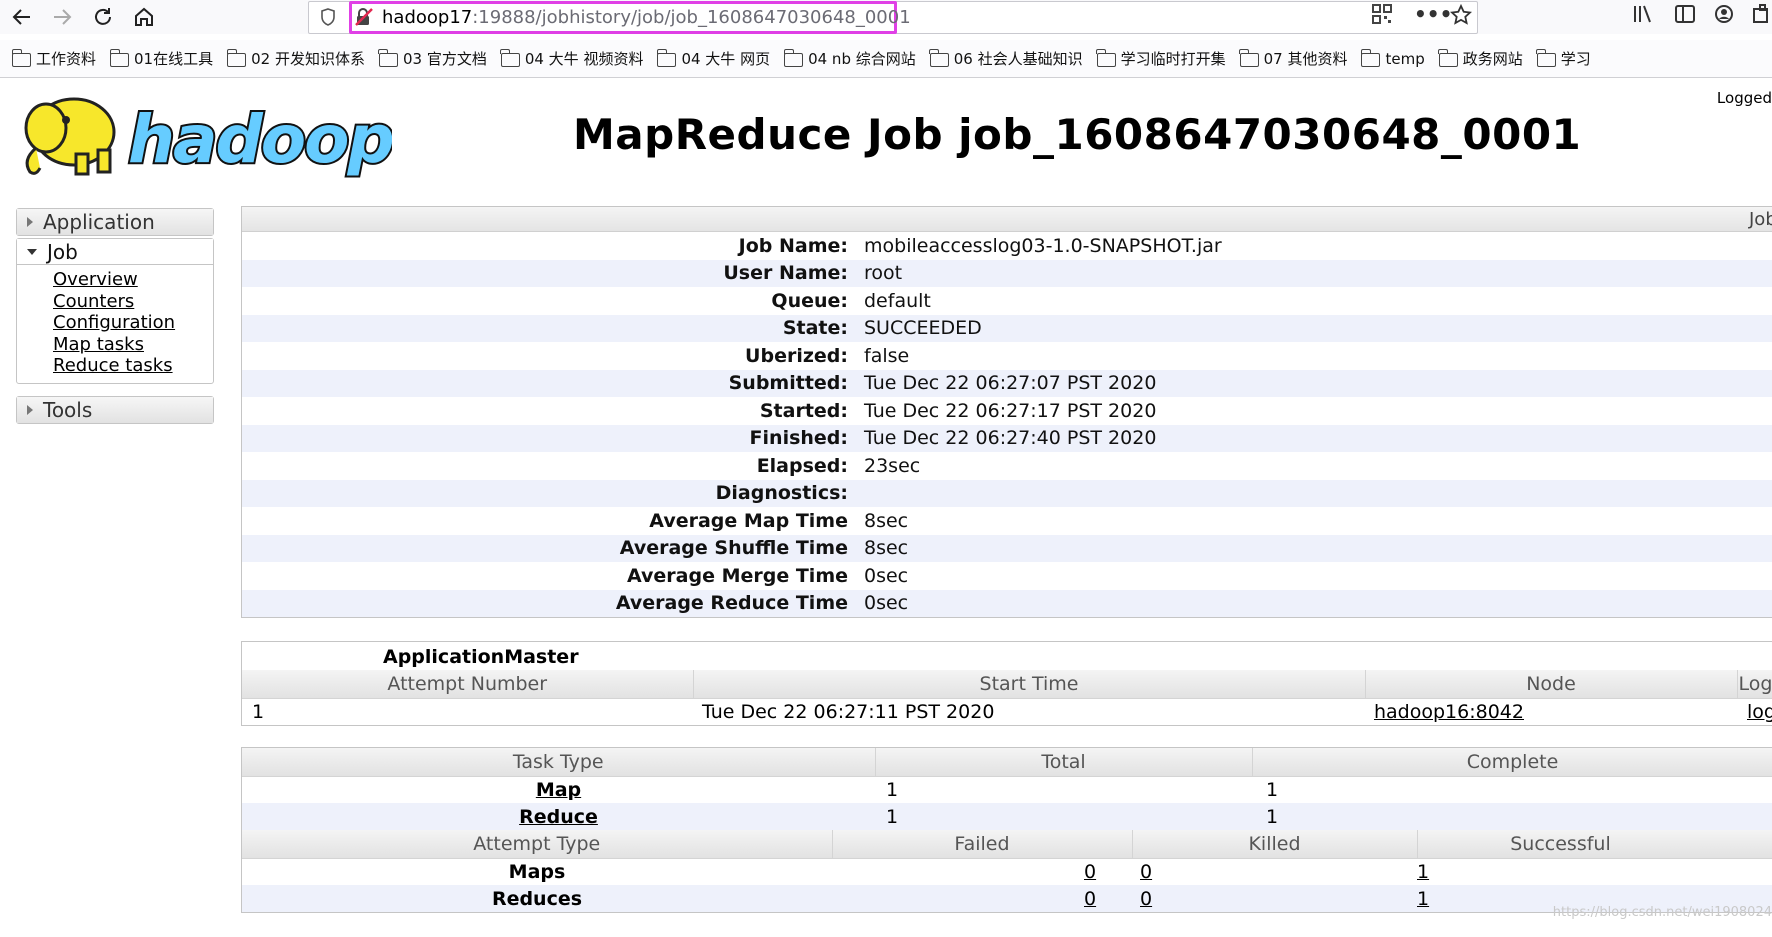  What do you see at coordinates (1643, 16) in the screenshot?
I see `library-icon` at bounding box center [1643, 16].